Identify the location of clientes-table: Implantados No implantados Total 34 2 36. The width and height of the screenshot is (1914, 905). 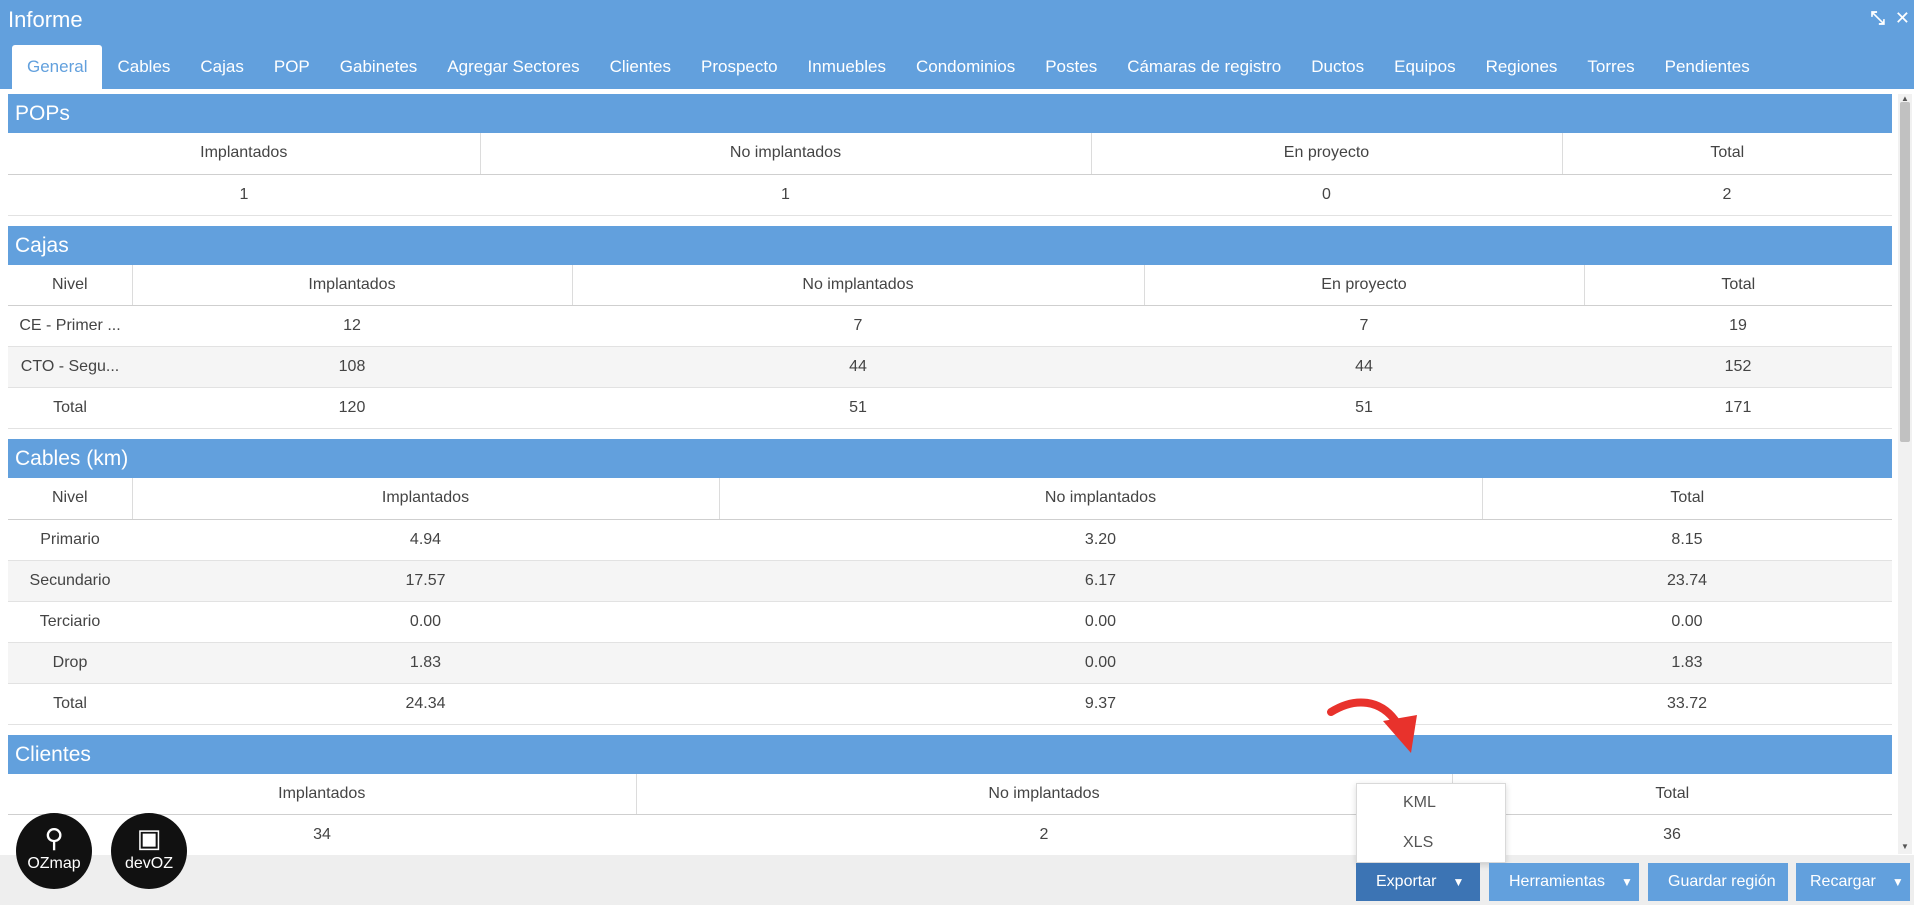
(950, 813).